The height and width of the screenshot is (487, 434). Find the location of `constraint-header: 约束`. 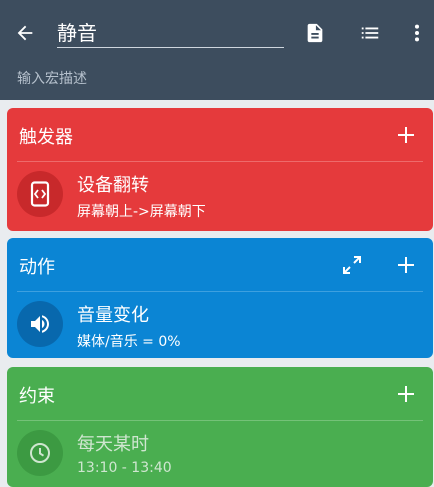

constraint-header: 约束 is located at coordinates (220, 393).